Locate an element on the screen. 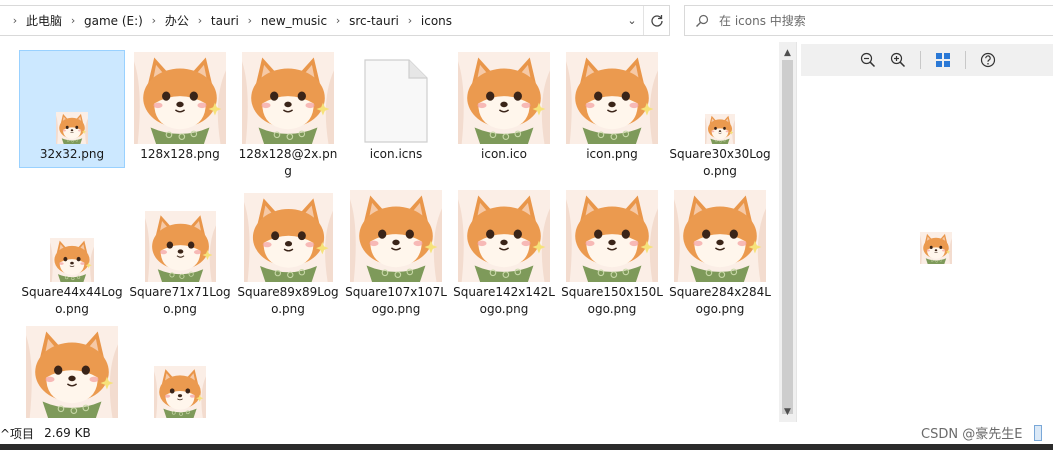 This screenshot has width=1053, height=450. view-grid-icon is located at coordinates (943, 60).